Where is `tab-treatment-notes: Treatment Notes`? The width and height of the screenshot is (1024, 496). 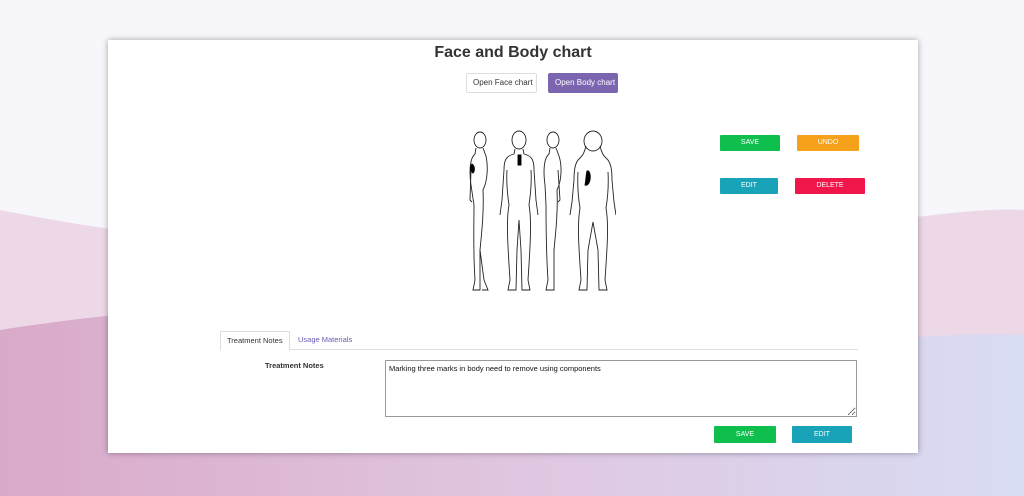
tab-treatment-notes: Treatment Notes is located at coordinates (255, 341).